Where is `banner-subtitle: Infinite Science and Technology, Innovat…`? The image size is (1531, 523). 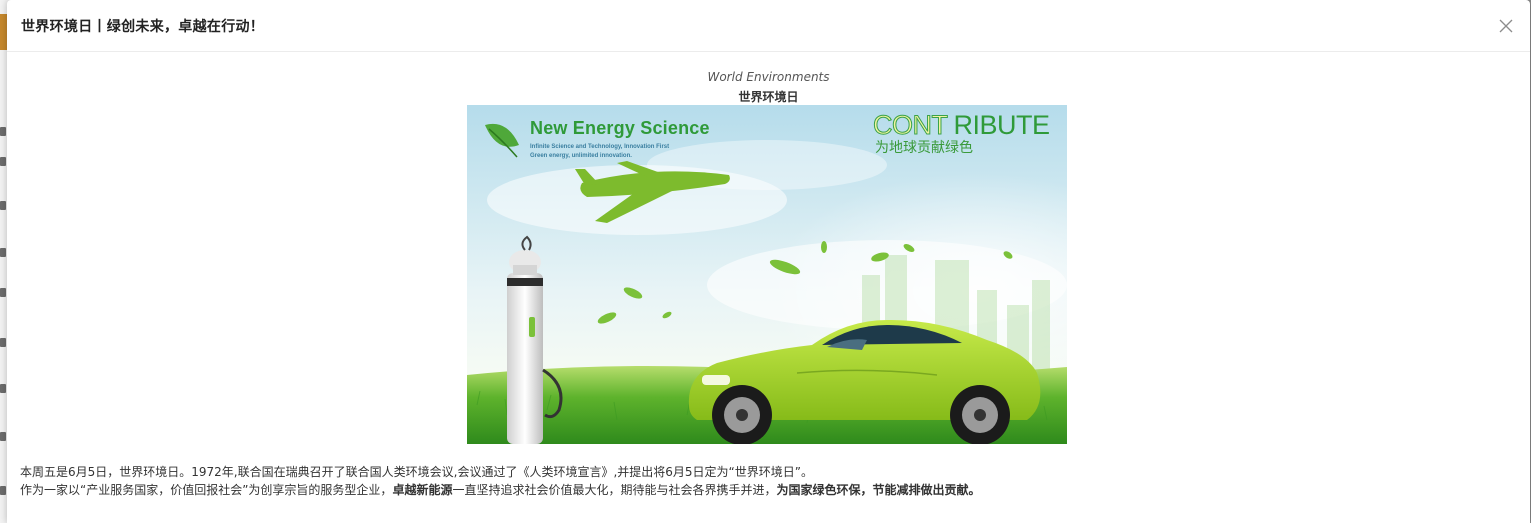 banner-subtitle: Infinite Science and Technology, Innovat… is located at coordinates (599, 152).